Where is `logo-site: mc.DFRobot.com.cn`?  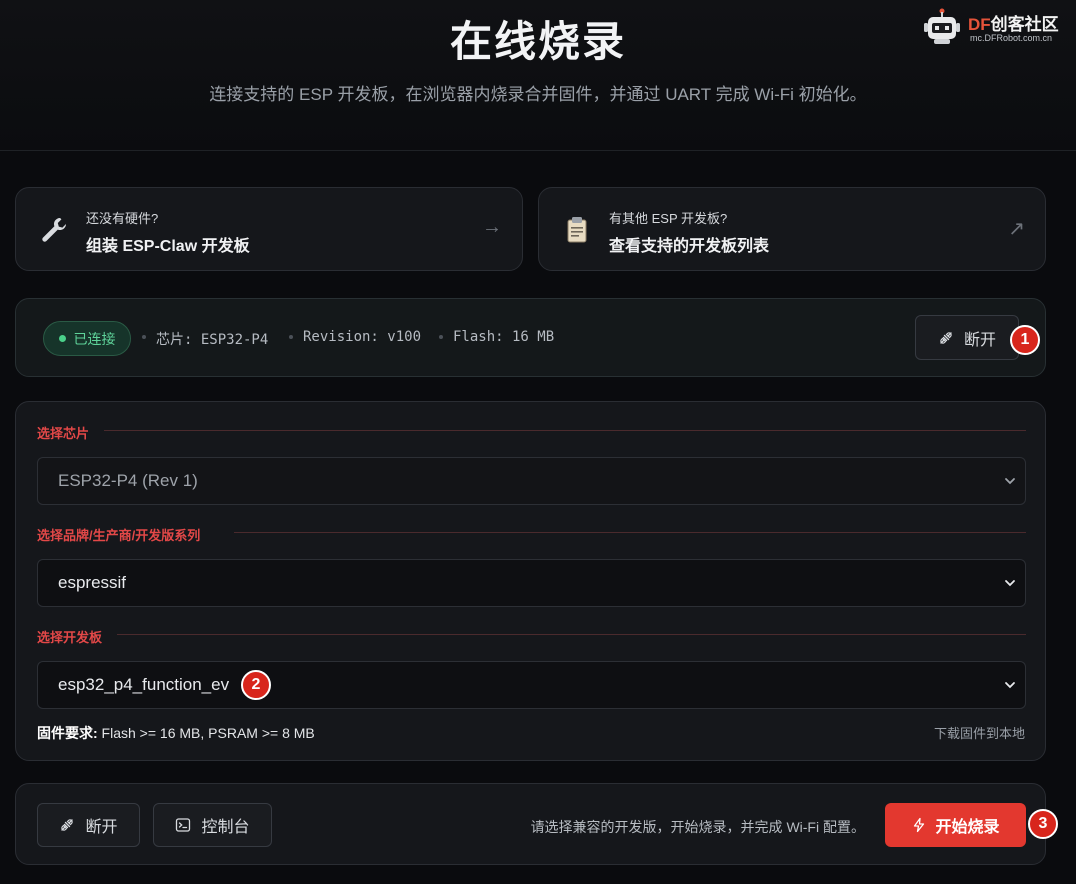 logo-site: mc.DFRobot.com.cn is located at coordinates (1011, 38).